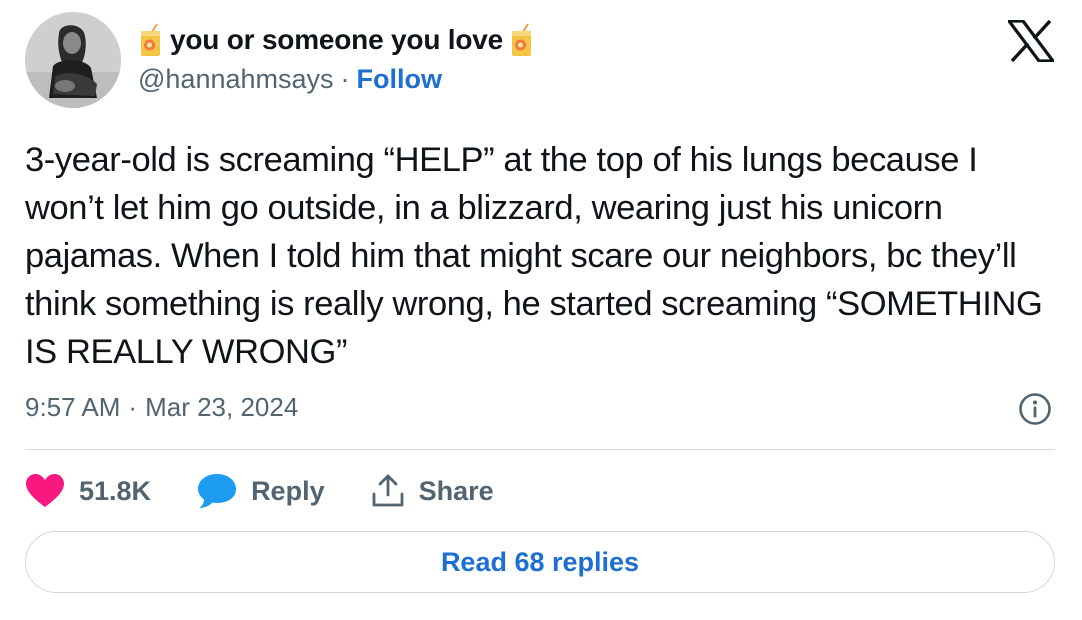 This screenshot has width=1082, height=620. I want to click on tweet-date: Mar 23, 2024, so click(222, 407).